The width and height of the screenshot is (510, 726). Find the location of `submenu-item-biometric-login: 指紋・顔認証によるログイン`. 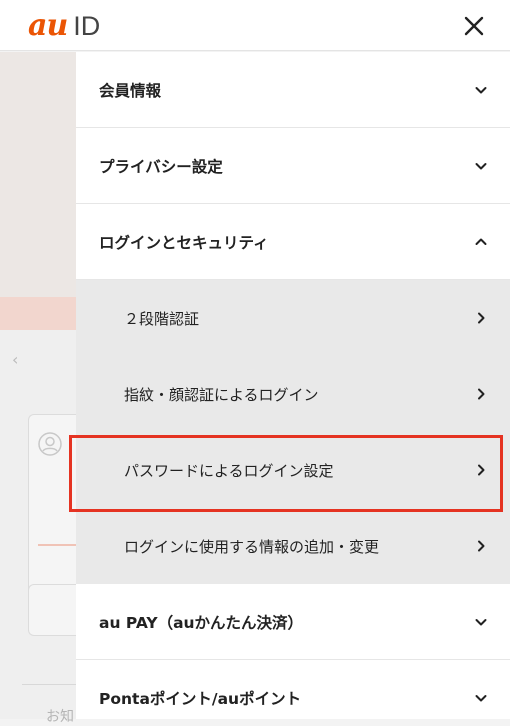

submenu-item-biometric-login: 指紋・顔認証によるログイン is located at coordinates (293, 394).